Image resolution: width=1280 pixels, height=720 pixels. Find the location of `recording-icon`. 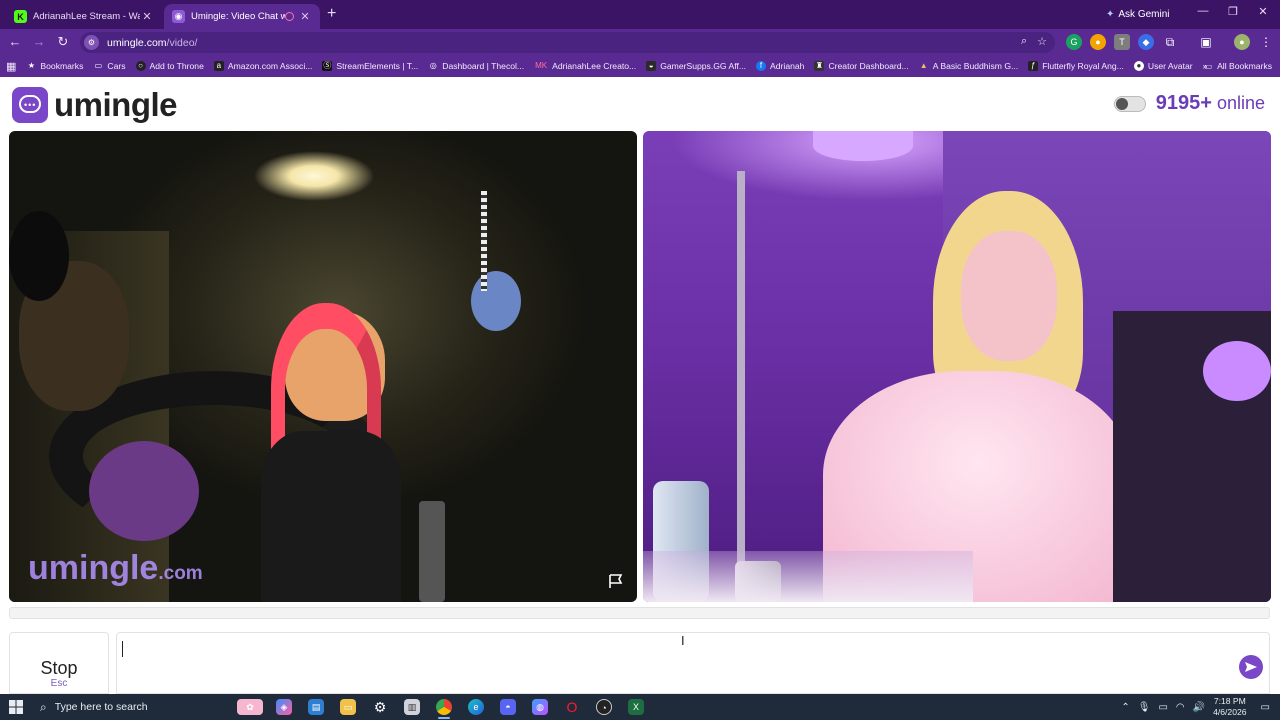

recording-icon is located at coordinates (289, 16).